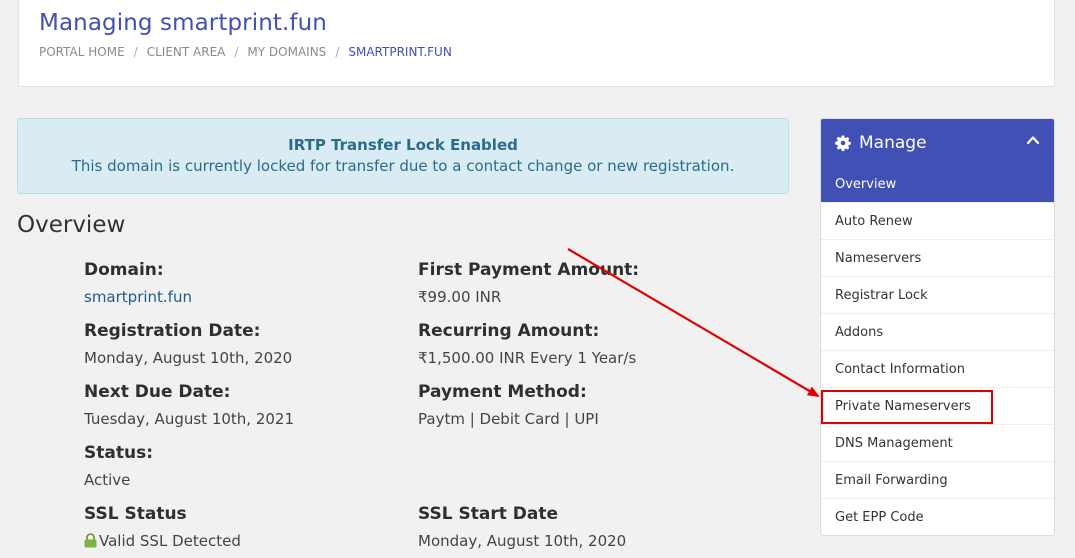 Image resolution: width=1075 pixels, height=558 pixels. What do you see at coordinates (82, 52) in the screenshot?
I see `breadcrumb-portal-home: PORTAL HOME` at bounding box center [82, 52].